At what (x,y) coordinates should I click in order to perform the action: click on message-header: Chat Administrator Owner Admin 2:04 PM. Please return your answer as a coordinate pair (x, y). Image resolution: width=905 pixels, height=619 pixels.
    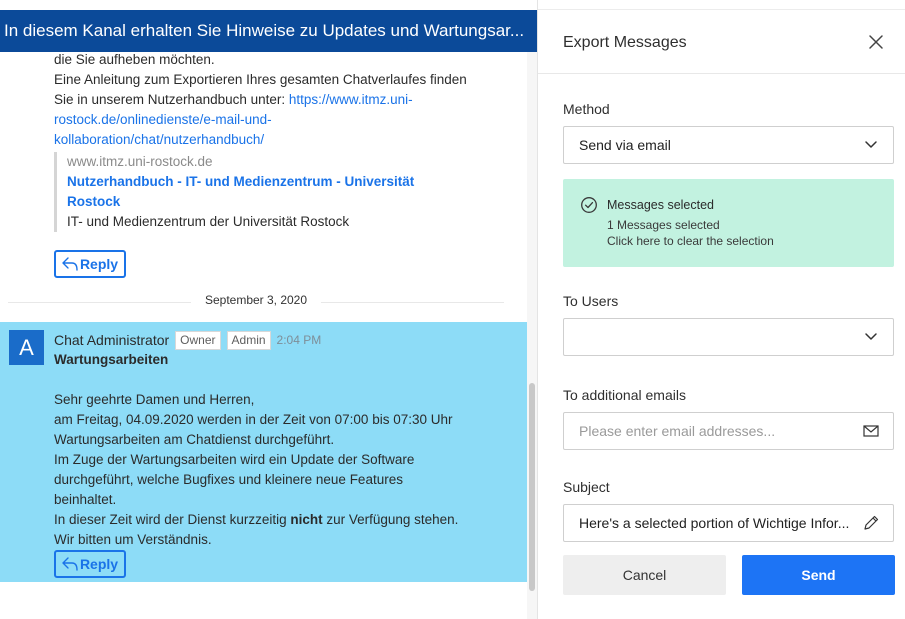
    Looking at the image, I should click on (187, 340).